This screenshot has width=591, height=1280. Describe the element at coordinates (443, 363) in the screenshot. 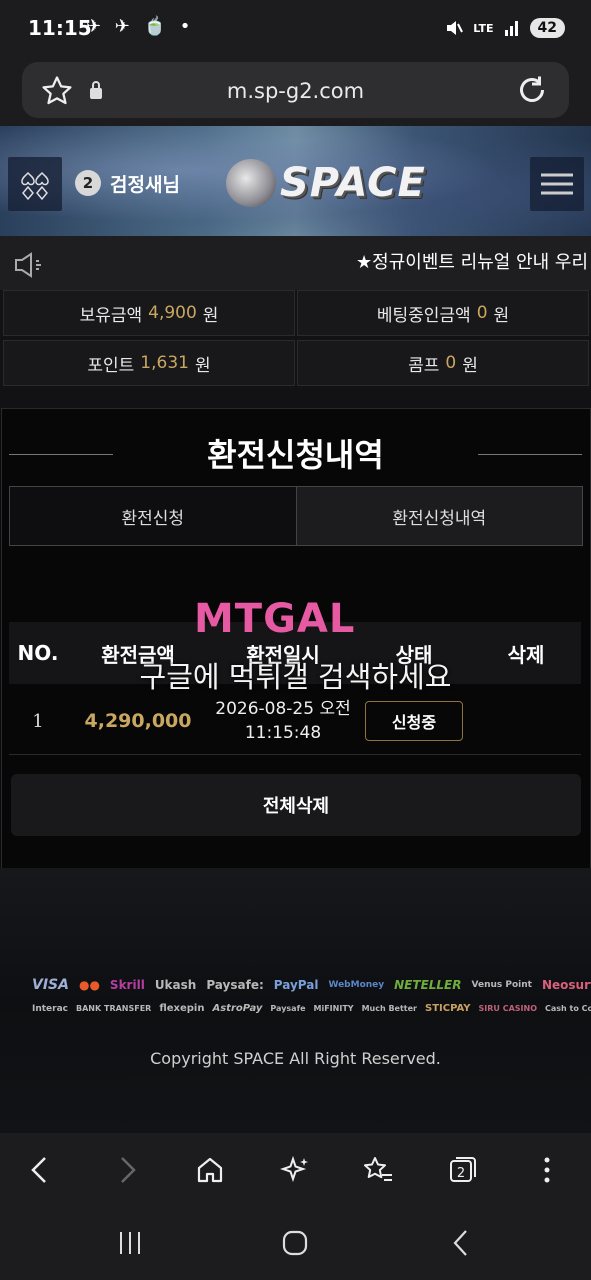

I see `comp-balance: 콤프 0 원` at that location.